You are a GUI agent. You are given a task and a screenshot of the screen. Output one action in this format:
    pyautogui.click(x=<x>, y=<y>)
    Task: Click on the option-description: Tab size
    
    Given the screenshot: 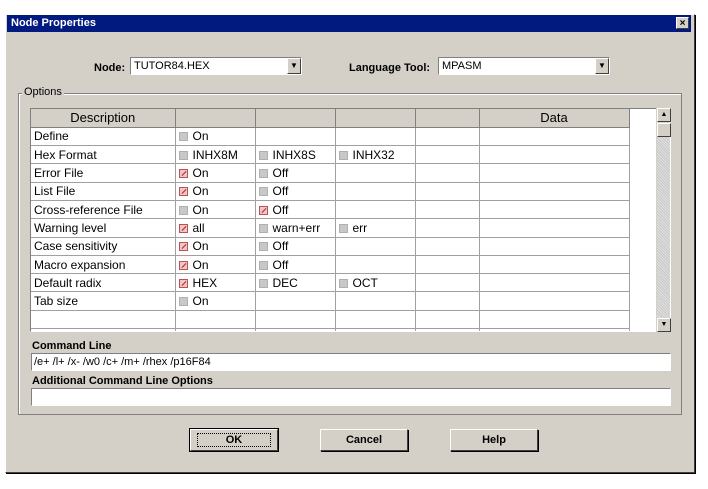 What is the action you would take?
    pyautogui.click(x=103, y=301)
    